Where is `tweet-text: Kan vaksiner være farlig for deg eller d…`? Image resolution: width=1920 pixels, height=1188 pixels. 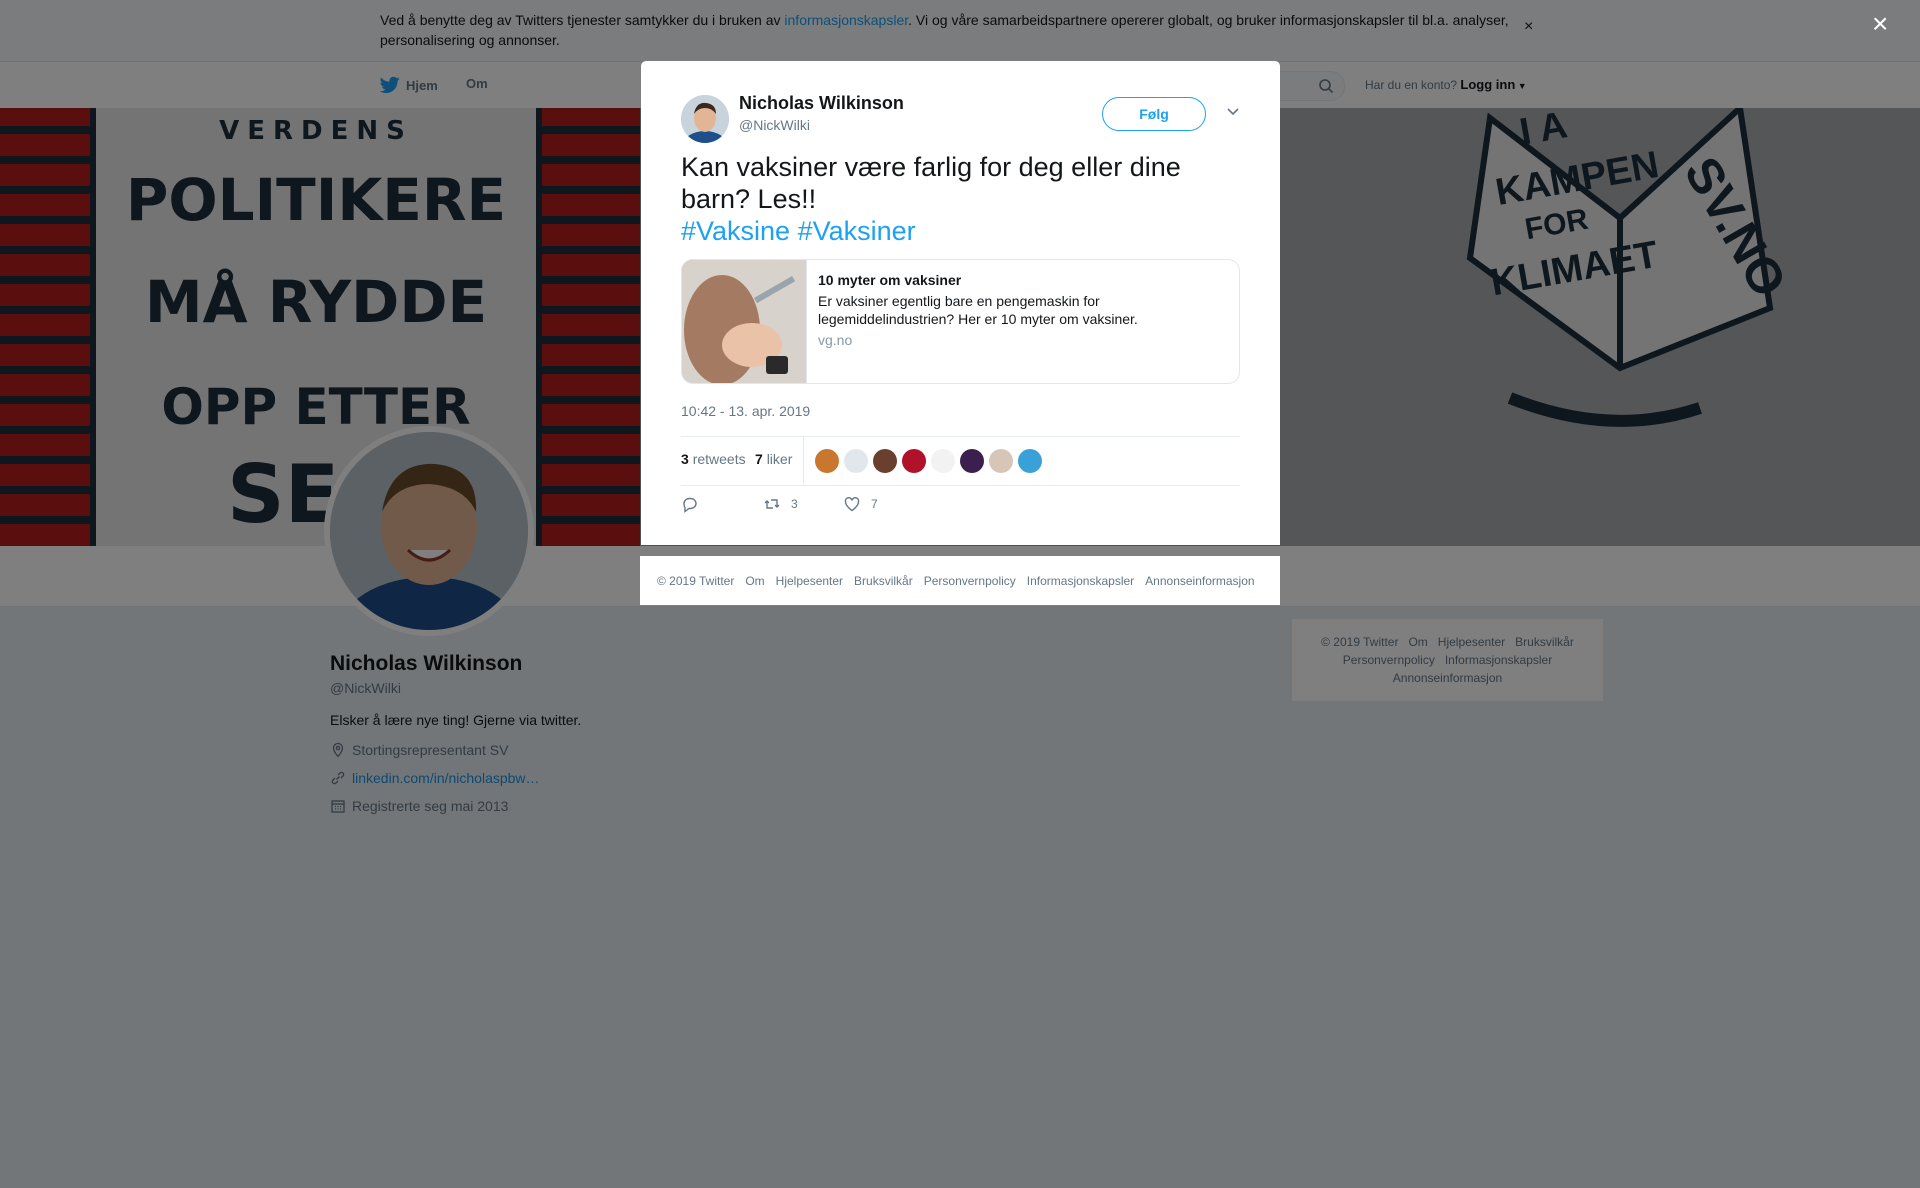 tweet-text: Kan vaksiner være farlig for deg eller d… is located at coordinates (961, 199).